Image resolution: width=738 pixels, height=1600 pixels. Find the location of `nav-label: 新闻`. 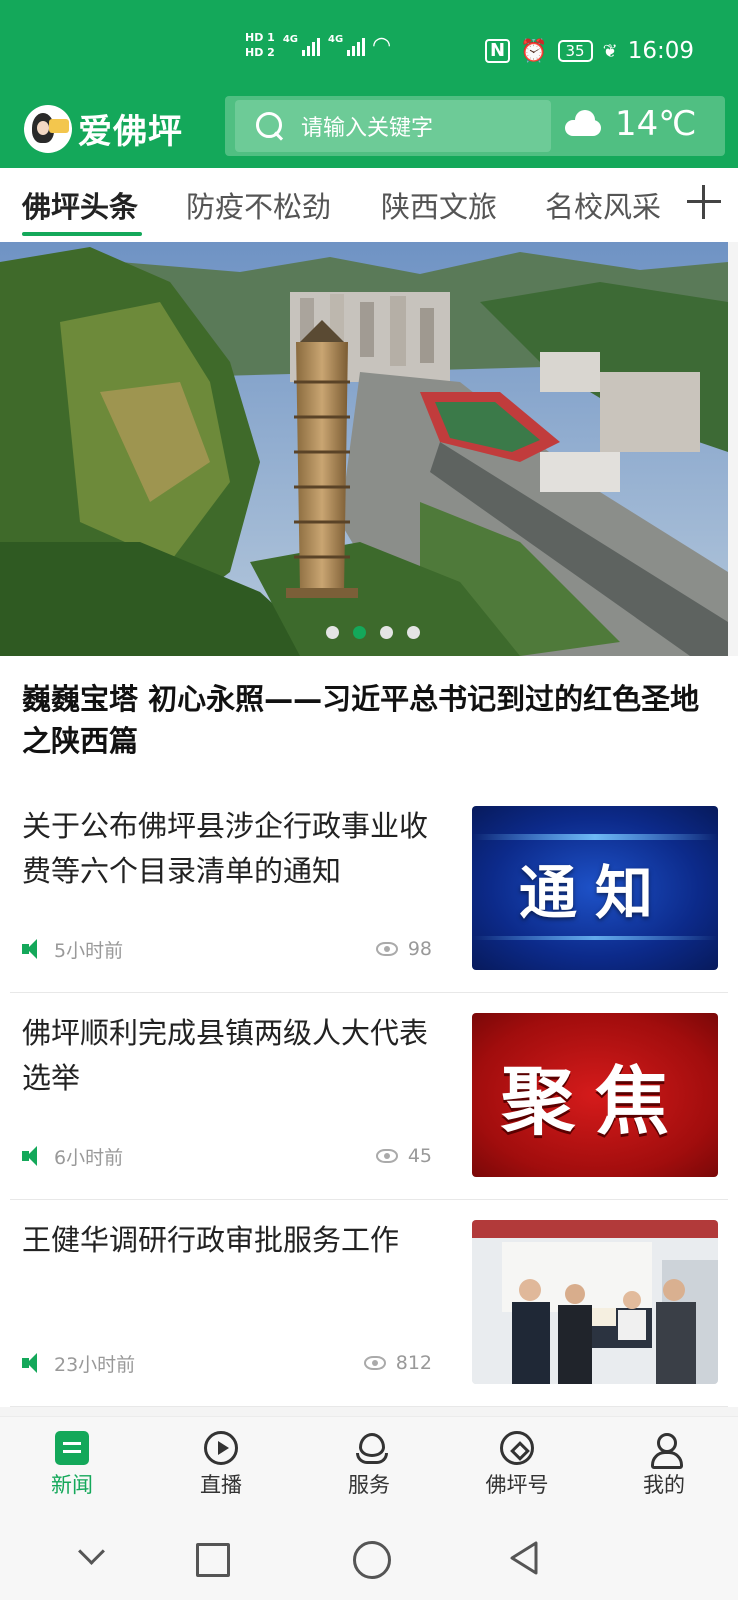

nav-label: 新闻 is located at coordinates (72, 1485).